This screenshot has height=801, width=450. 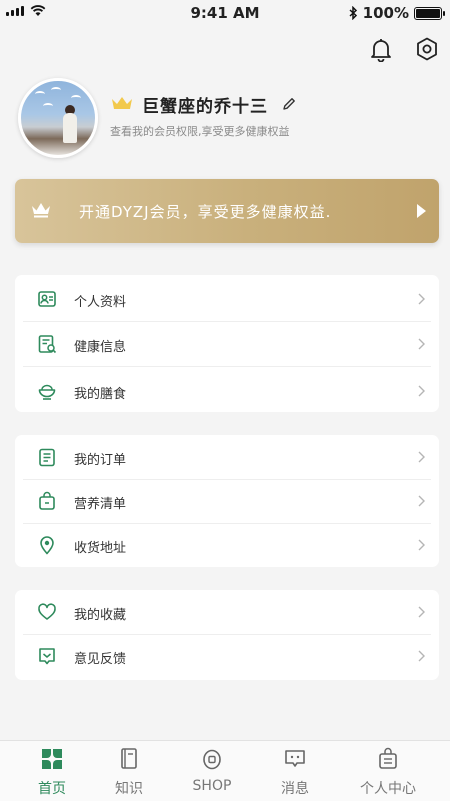 I want to click on menu-item-label: 我的订单, so click(x=100, y=460).